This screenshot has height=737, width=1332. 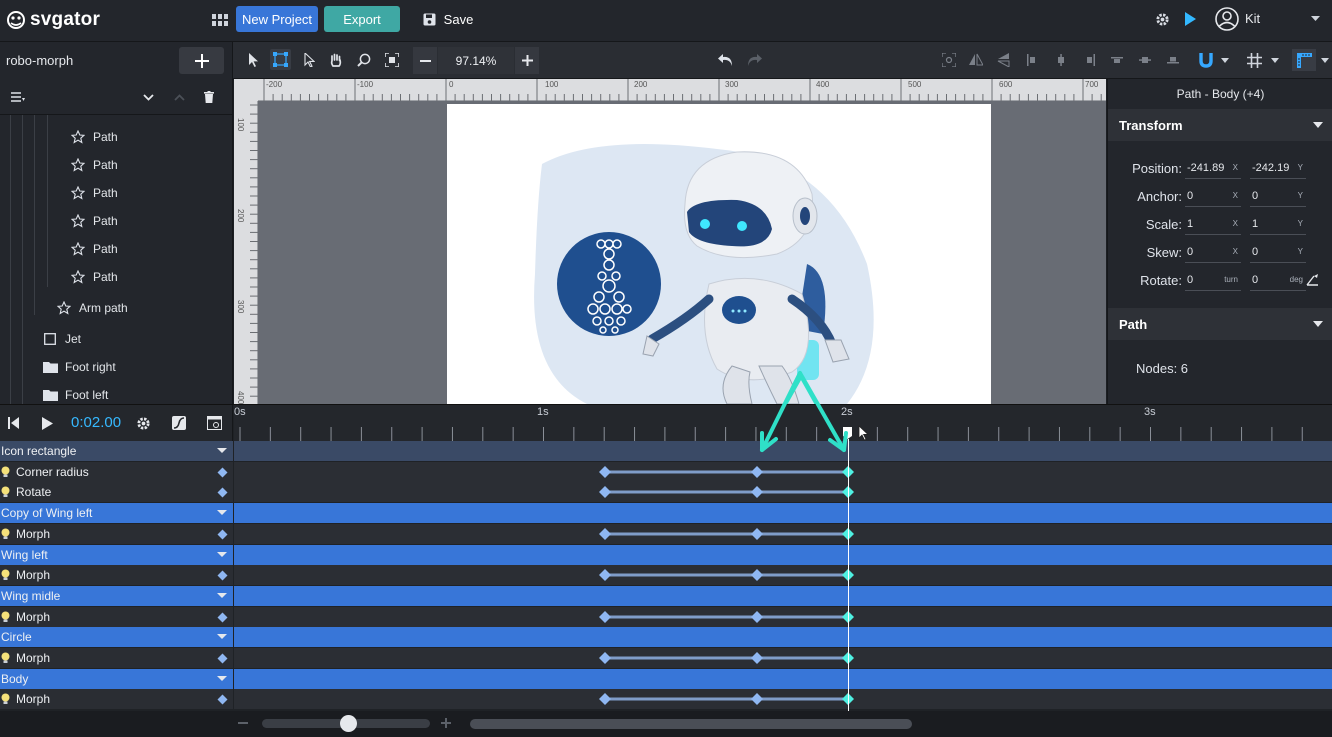 What do you see at coordinates (13, 423) in the screenshot?
I see `skip-to-start-icon` at bounding box center [13, 423].